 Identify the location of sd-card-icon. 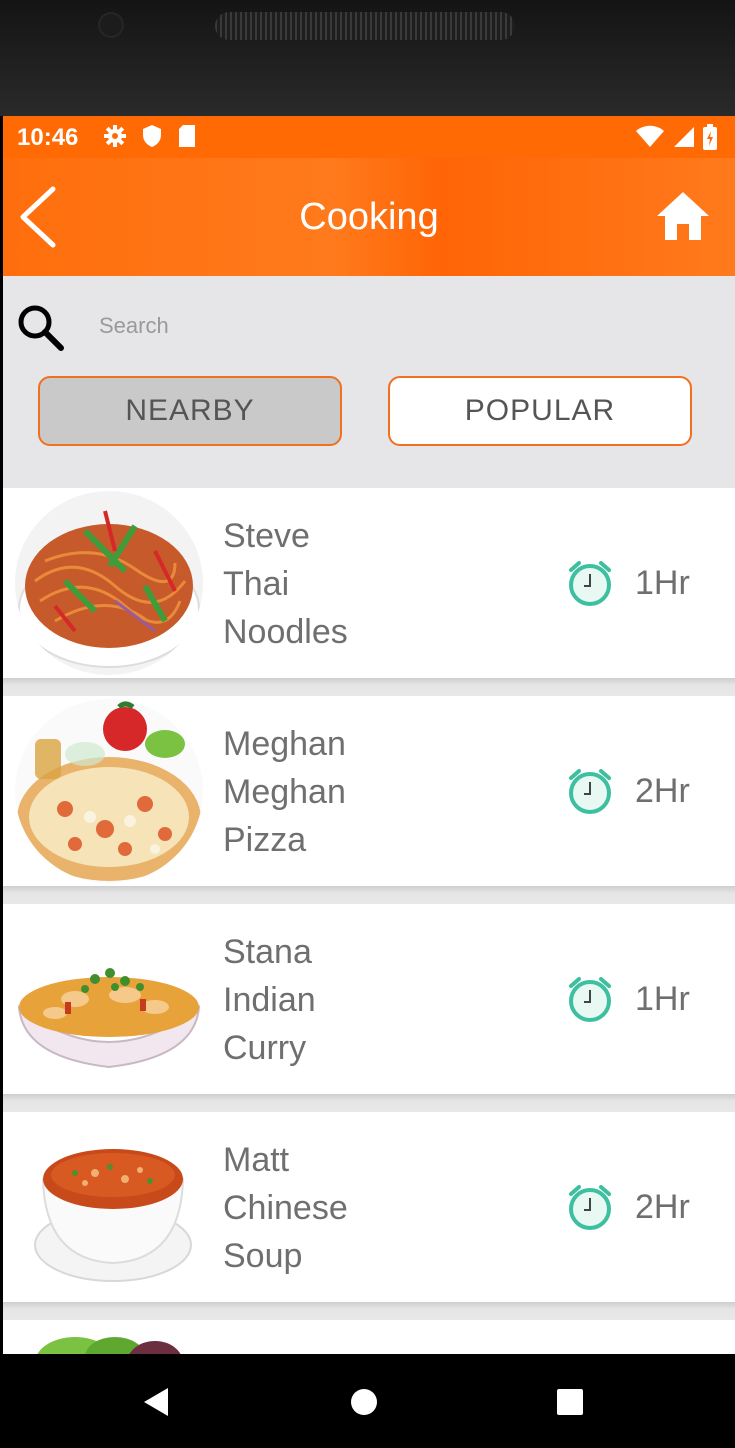
(187, 136).